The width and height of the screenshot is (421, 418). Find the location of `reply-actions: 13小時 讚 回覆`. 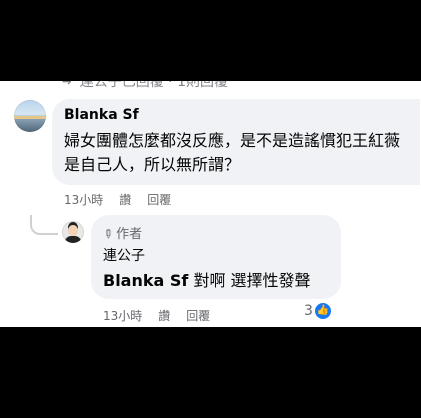

reply-actions: 13小時 讚 回覆 is located at coordinates (164, 315).